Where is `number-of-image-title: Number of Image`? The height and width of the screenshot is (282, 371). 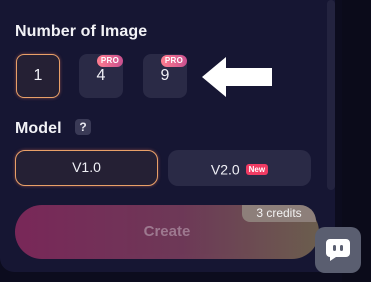
number-of-image-title: Number of Image is located at coordinates (81, 31).